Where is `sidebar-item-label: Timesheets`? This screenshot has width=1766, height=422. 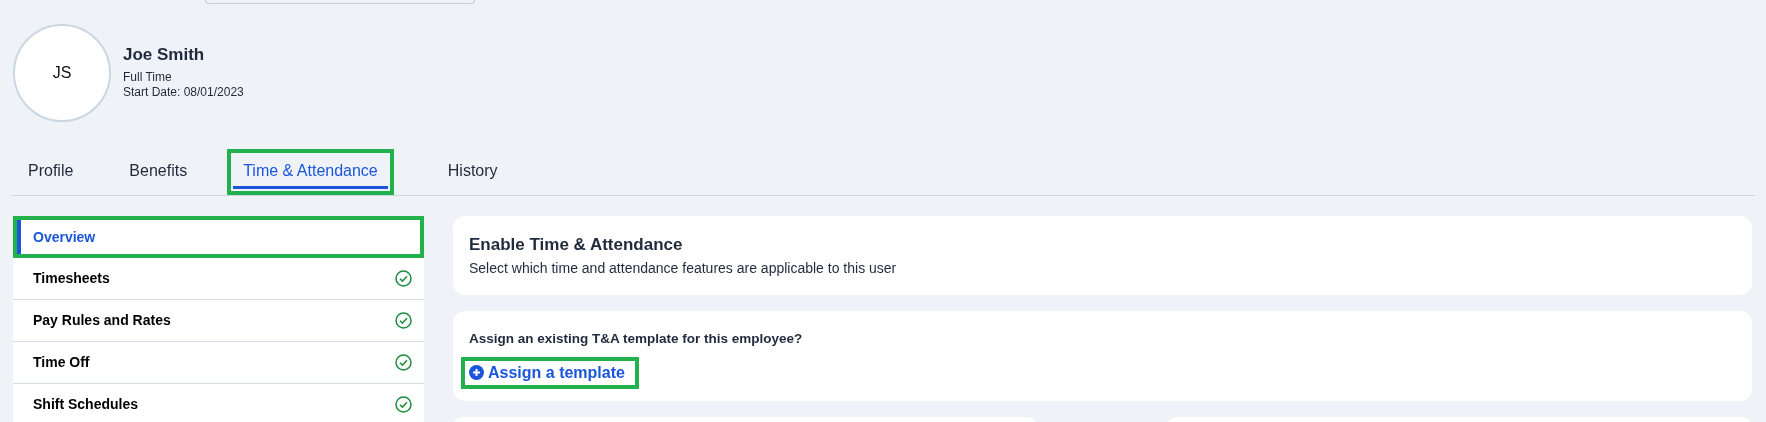
sidebar-item-label: Timesheets is located at coordinates (71, 278).